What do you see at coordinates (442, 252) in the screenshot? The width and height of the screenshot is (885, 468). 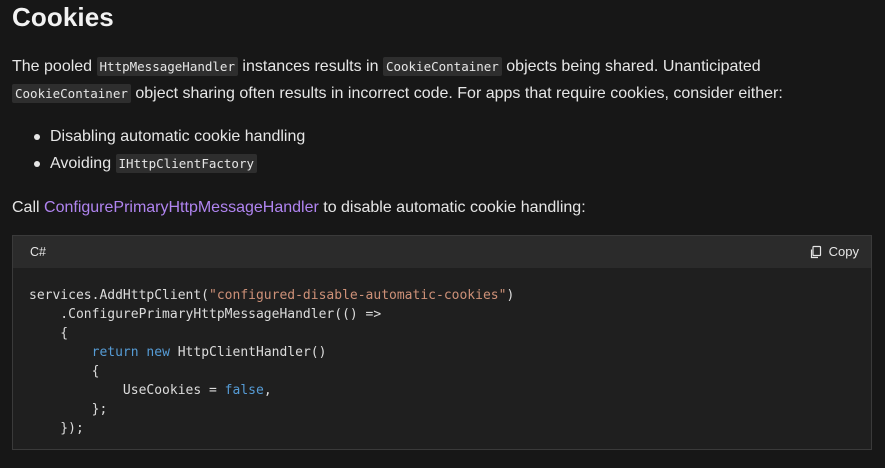 I see `code-block-header: C# Copy` at bounding box center [442, 252].